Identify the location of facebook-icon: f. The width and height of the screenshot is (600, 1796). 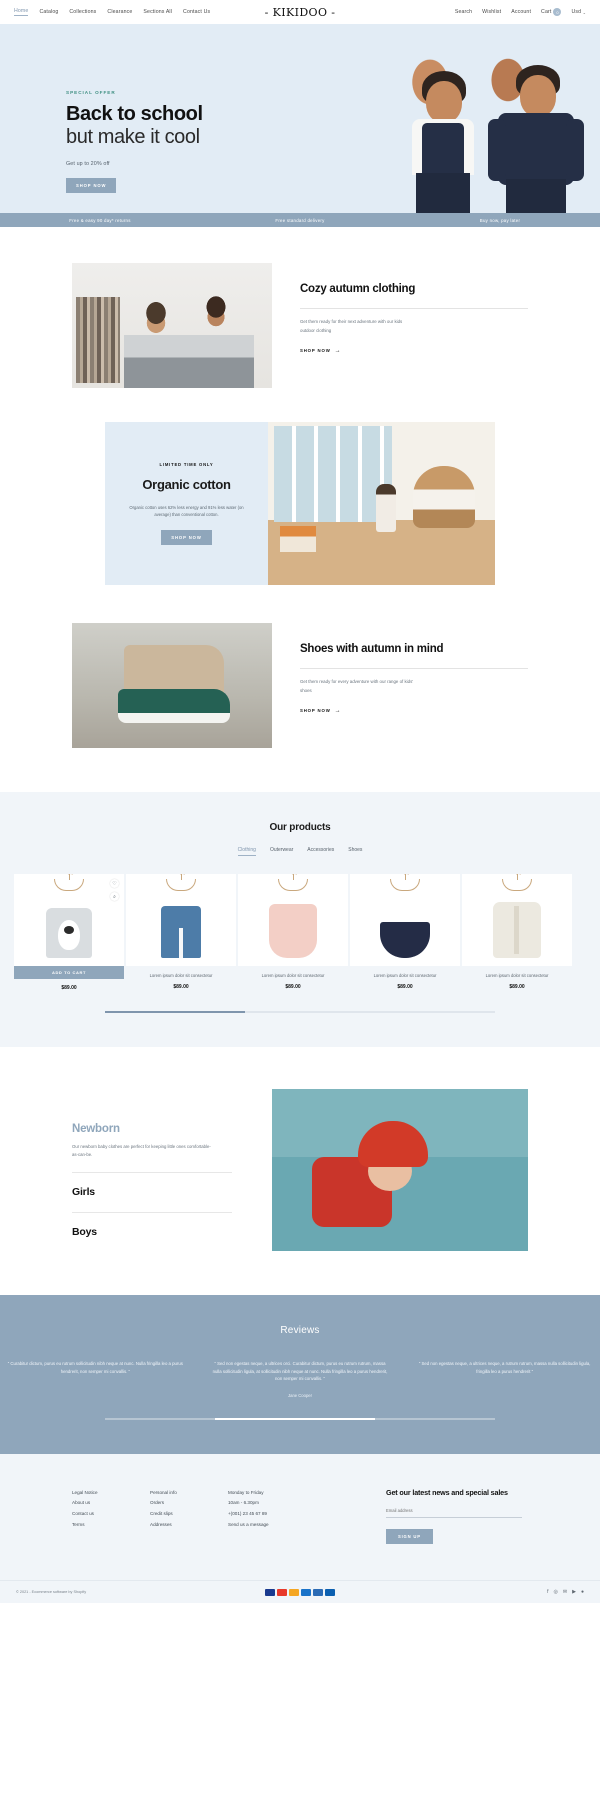
(547, 1592).